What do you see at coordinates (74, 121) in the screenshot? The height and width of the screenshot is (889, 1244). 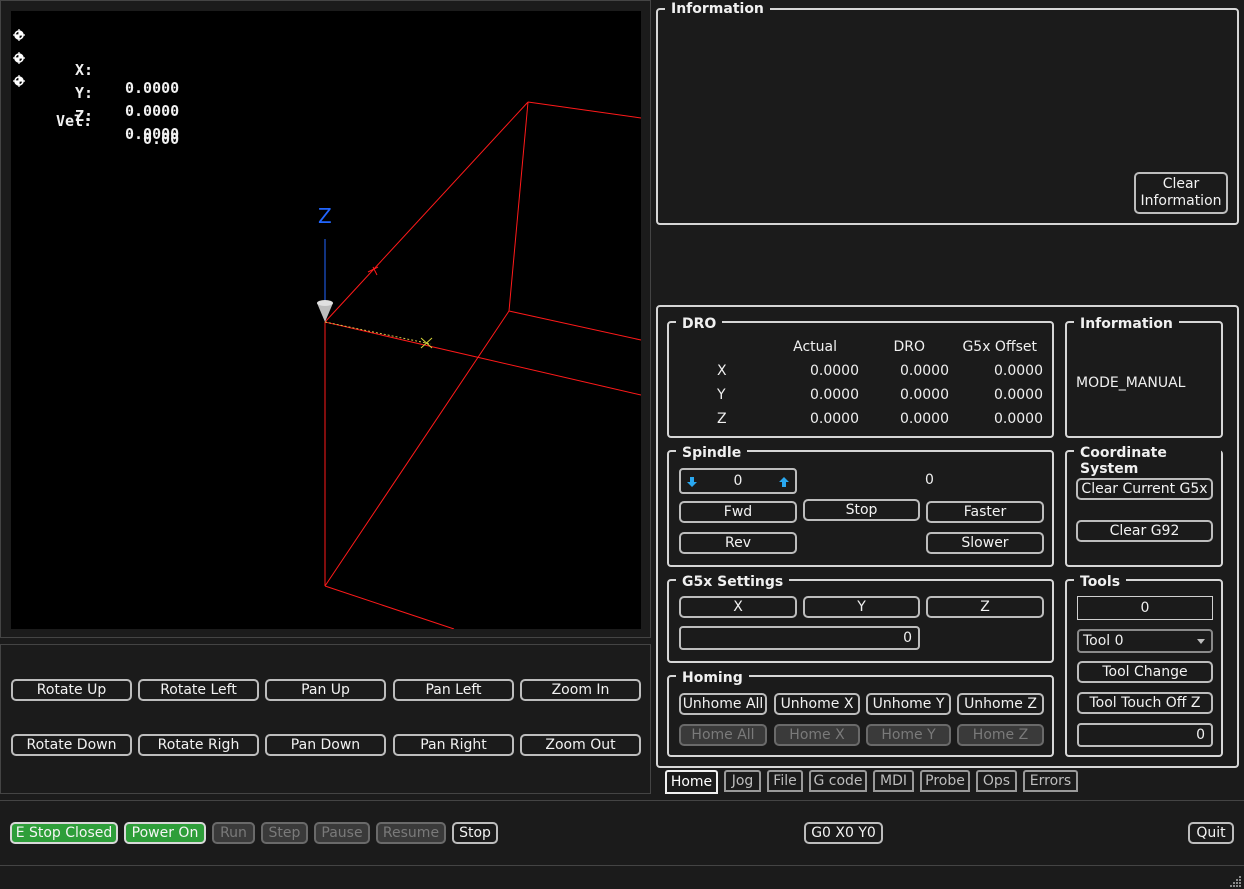 I see `dro-overlay-vel-label: Vel:` at bounding box center [74, 121].